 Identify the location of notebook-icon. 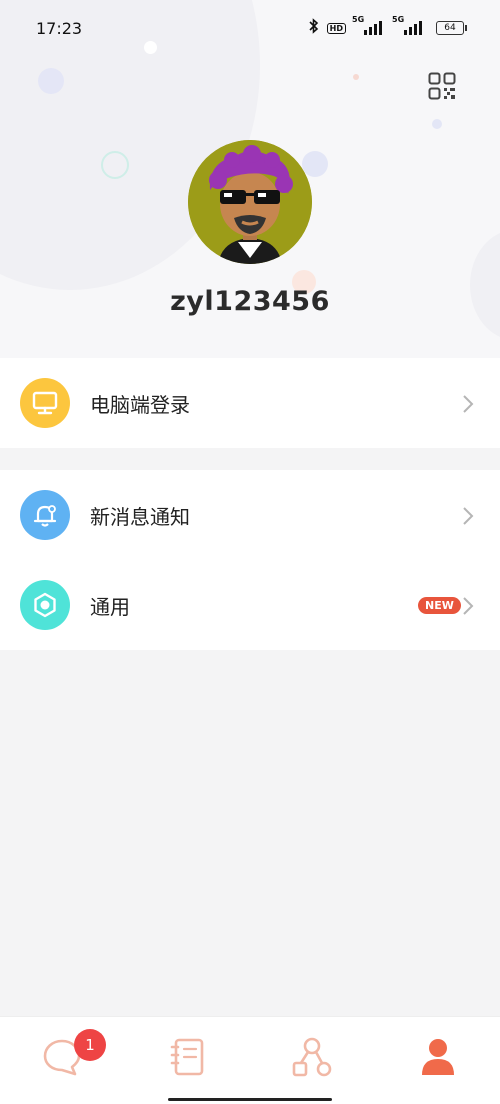
(187, 1057).